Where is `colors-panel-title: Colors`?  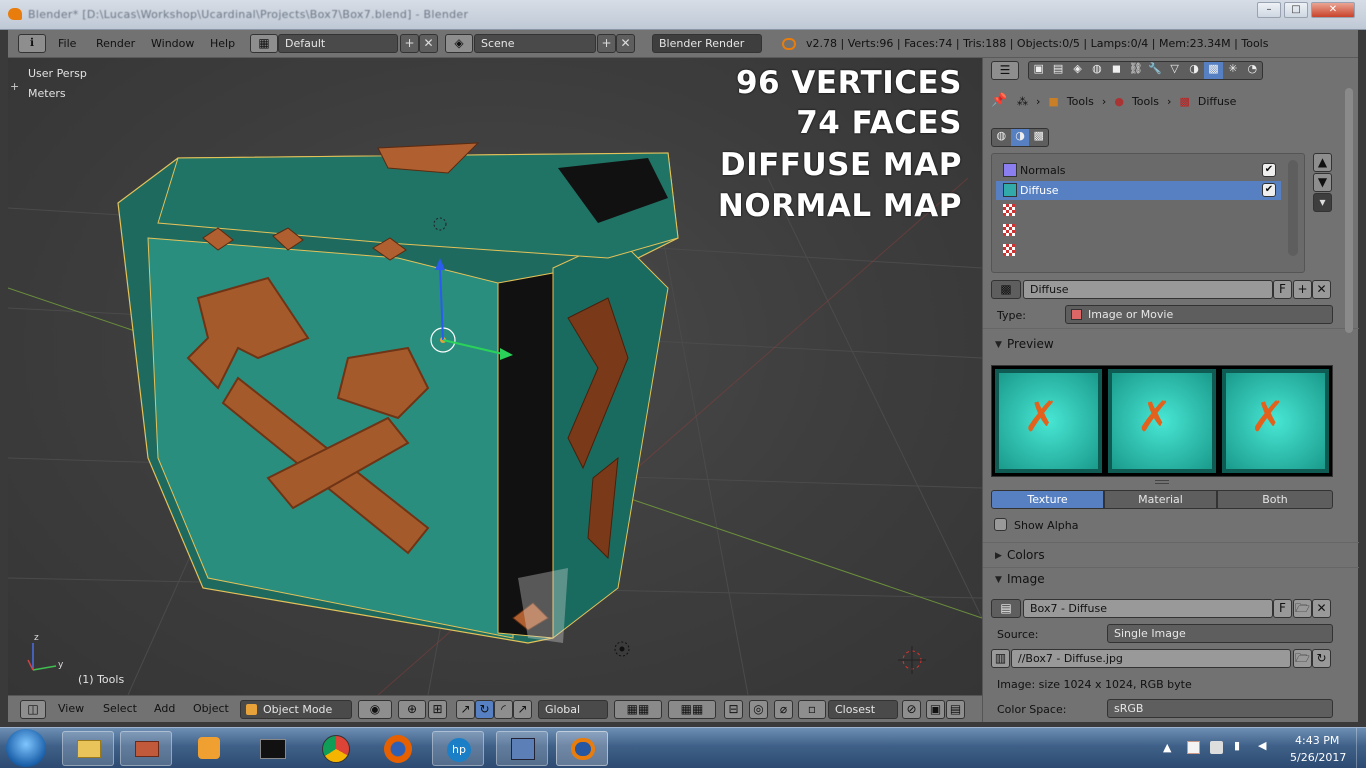 colors-panel-title: Colors is located at coordinates (1026, 555).